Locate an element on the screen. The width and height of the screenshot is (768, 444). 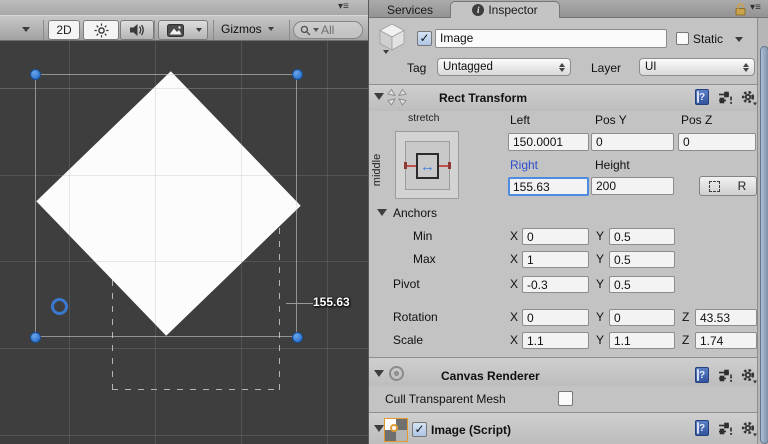
canvas-renderer-icon is located at coordinates (396, 373).